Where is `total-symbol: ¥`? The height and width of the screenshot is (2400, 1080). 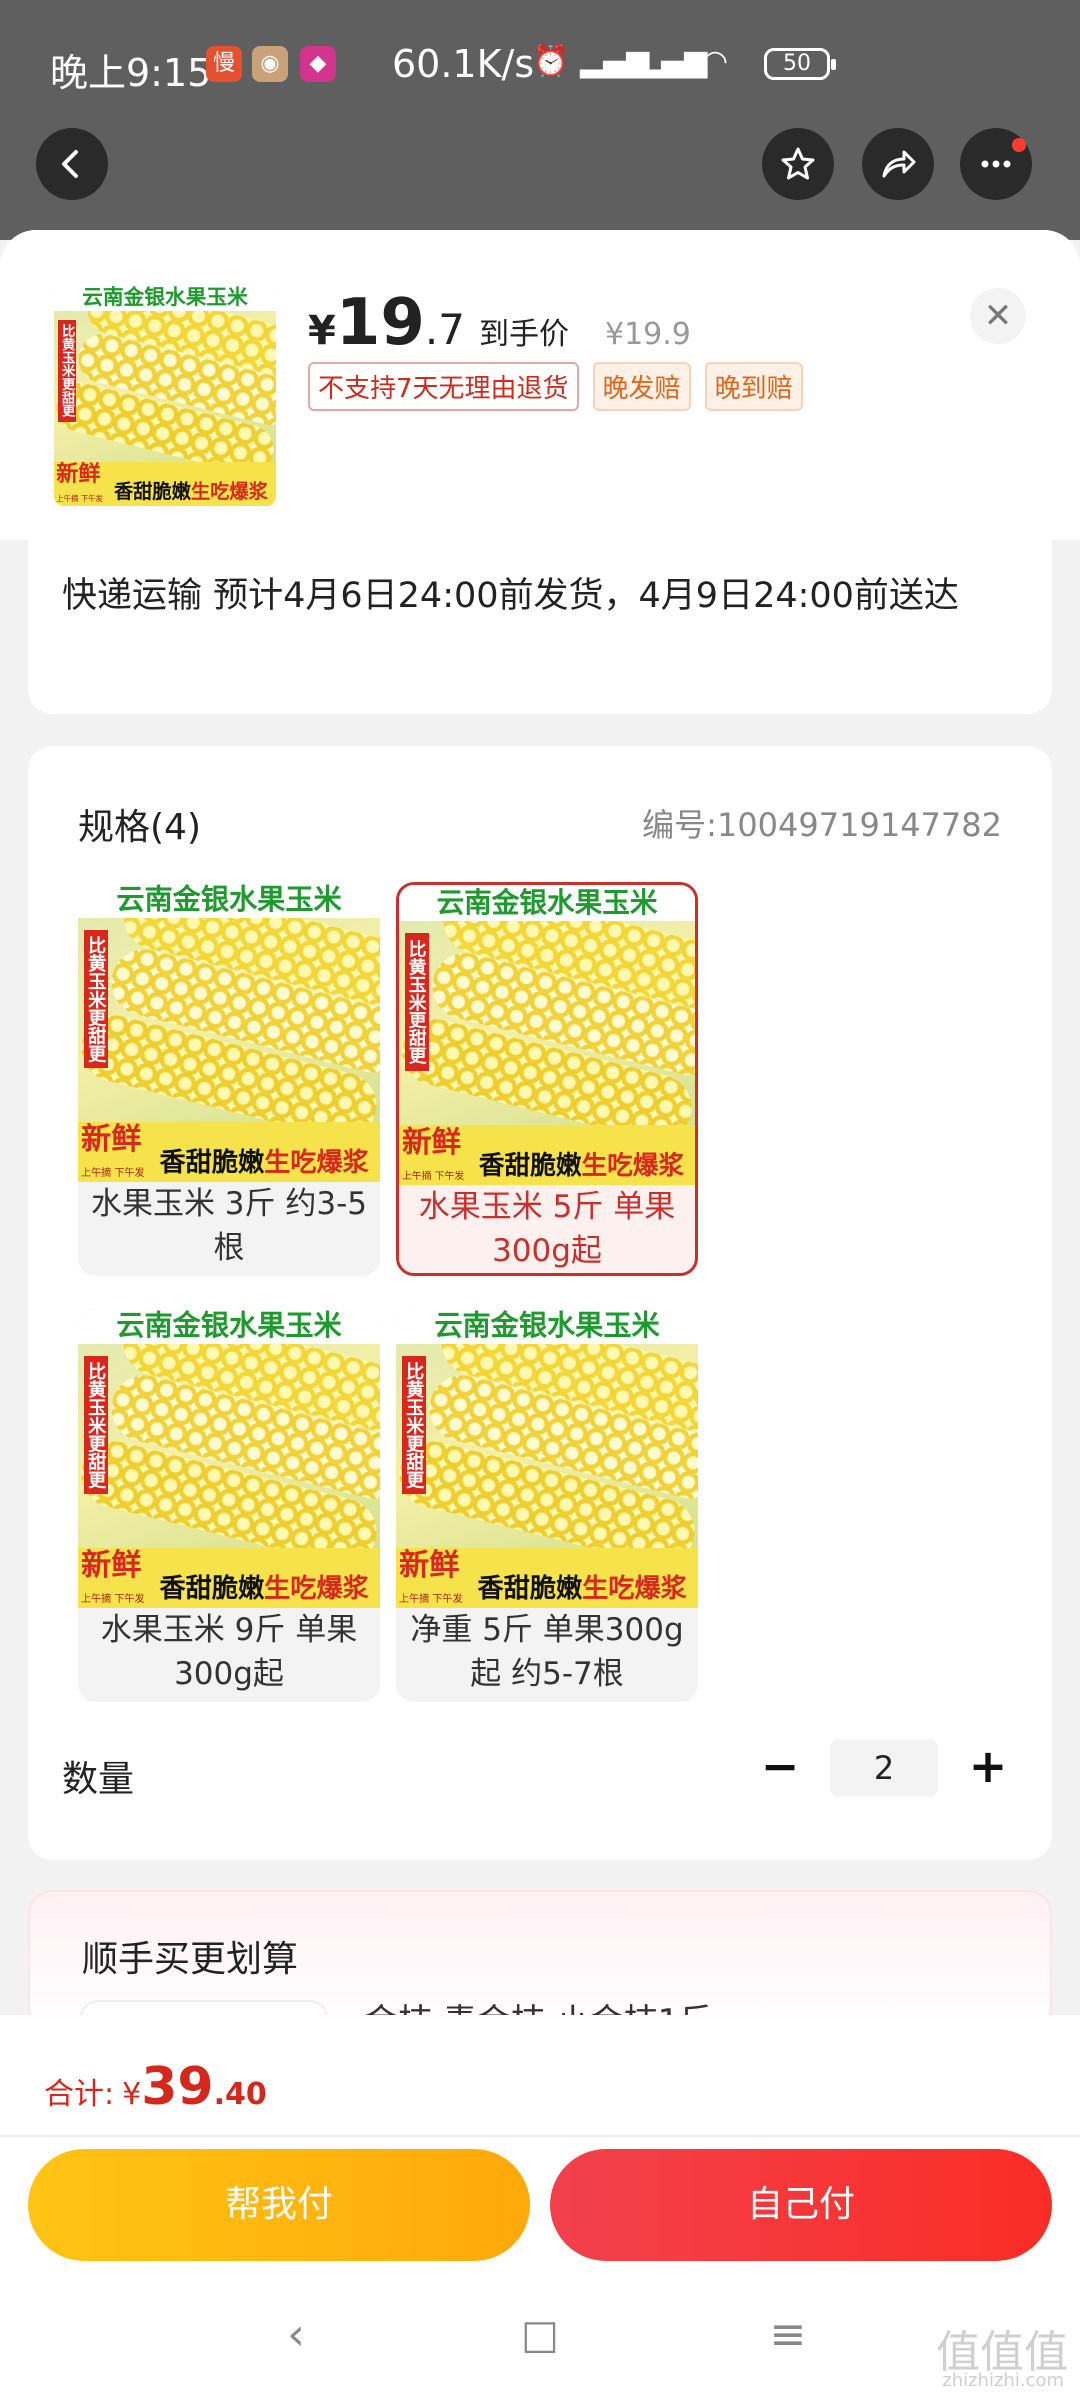
total-symbol: ¥ is located at coordinates (132, 2094).